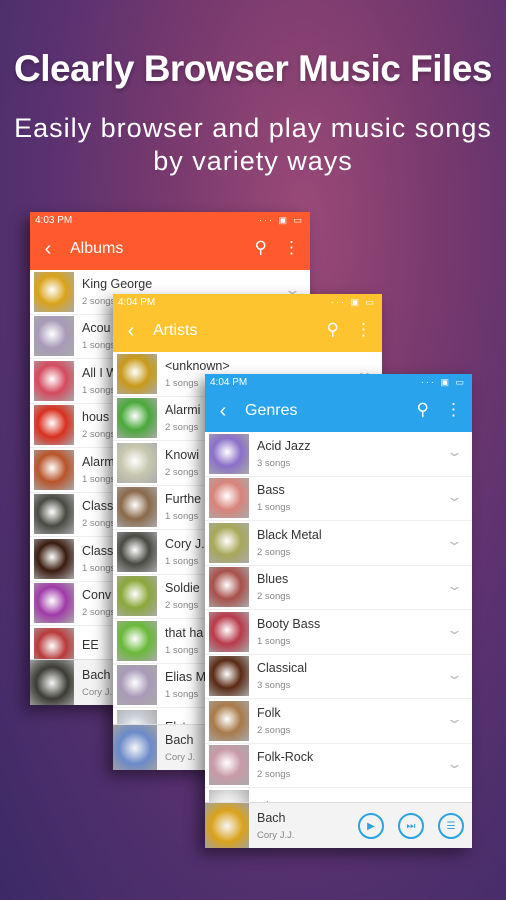 This screenshot has width=506, height=900. What do you see at coordinates (52, 682) in the screenshot?
I see `now-playing-art` at bounding box center [52, 682].